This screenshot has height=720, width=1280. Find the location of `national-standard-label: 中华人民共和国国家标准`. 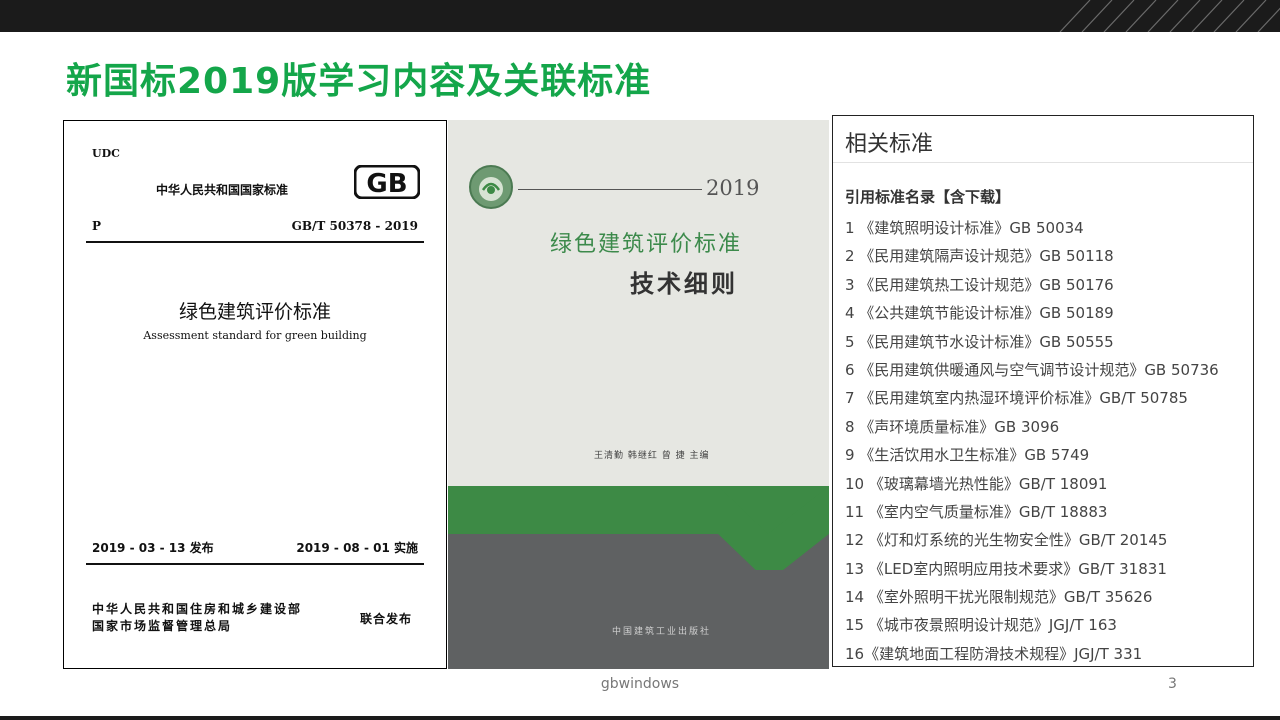

national-standard-label: 中华人民共和国国家标准 is located at coordinates (222, 190).